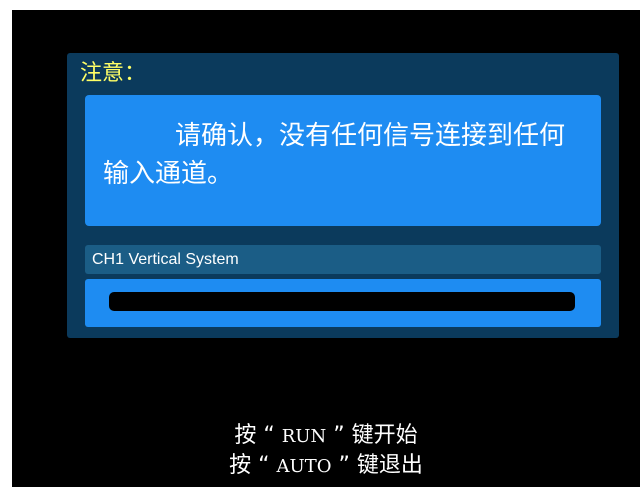 The height and width of the screenshot is (487, 640). Describe the element at coordinates (113, 73) in the screenshot. I see `dialog-title: 注意：` at that location.